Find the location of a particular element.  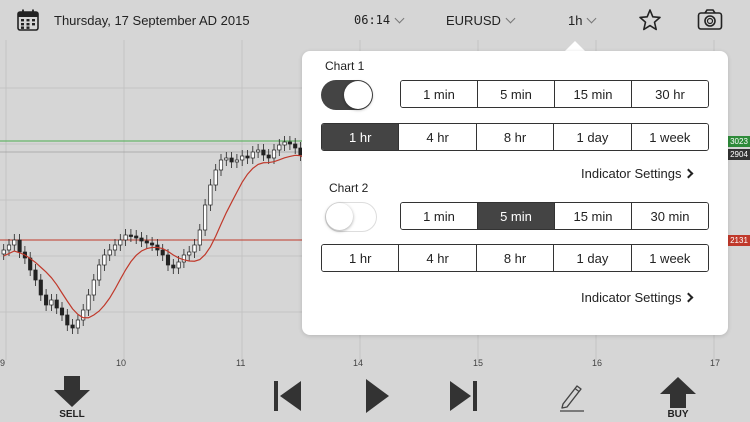

play-button is located at coordinates (377, 396).